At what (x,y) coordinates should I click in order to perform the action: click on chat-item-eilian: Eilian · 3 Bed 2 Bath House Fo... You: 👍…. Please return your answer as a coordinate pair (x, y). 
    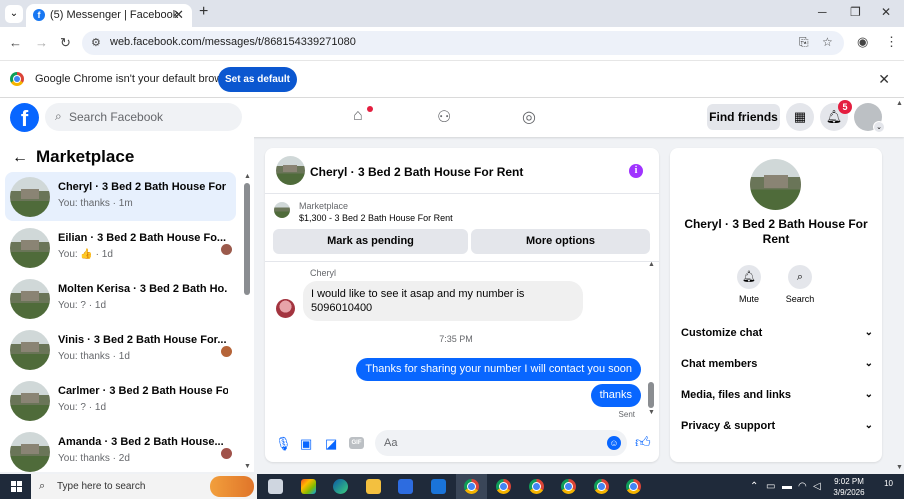
    Looking at the image, I should click on (120, 247).